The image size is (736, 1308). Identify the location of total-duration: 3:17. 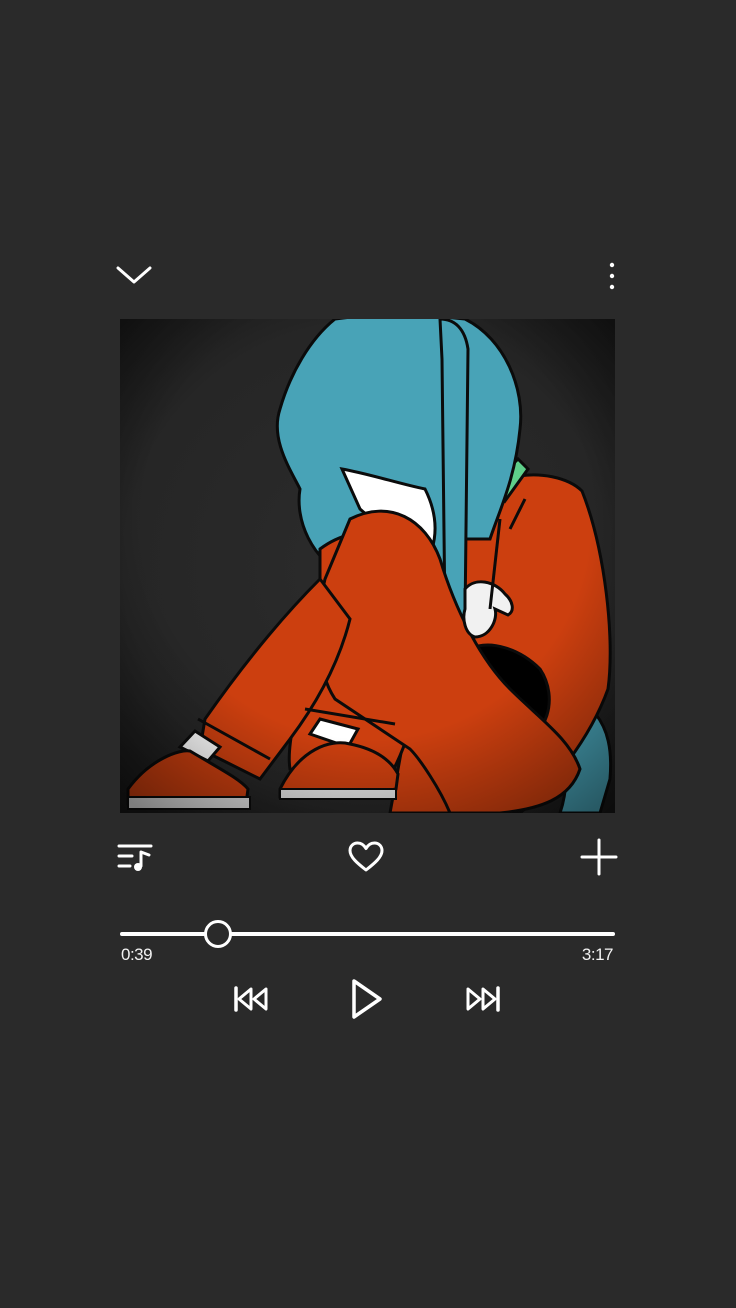
(597, 954).